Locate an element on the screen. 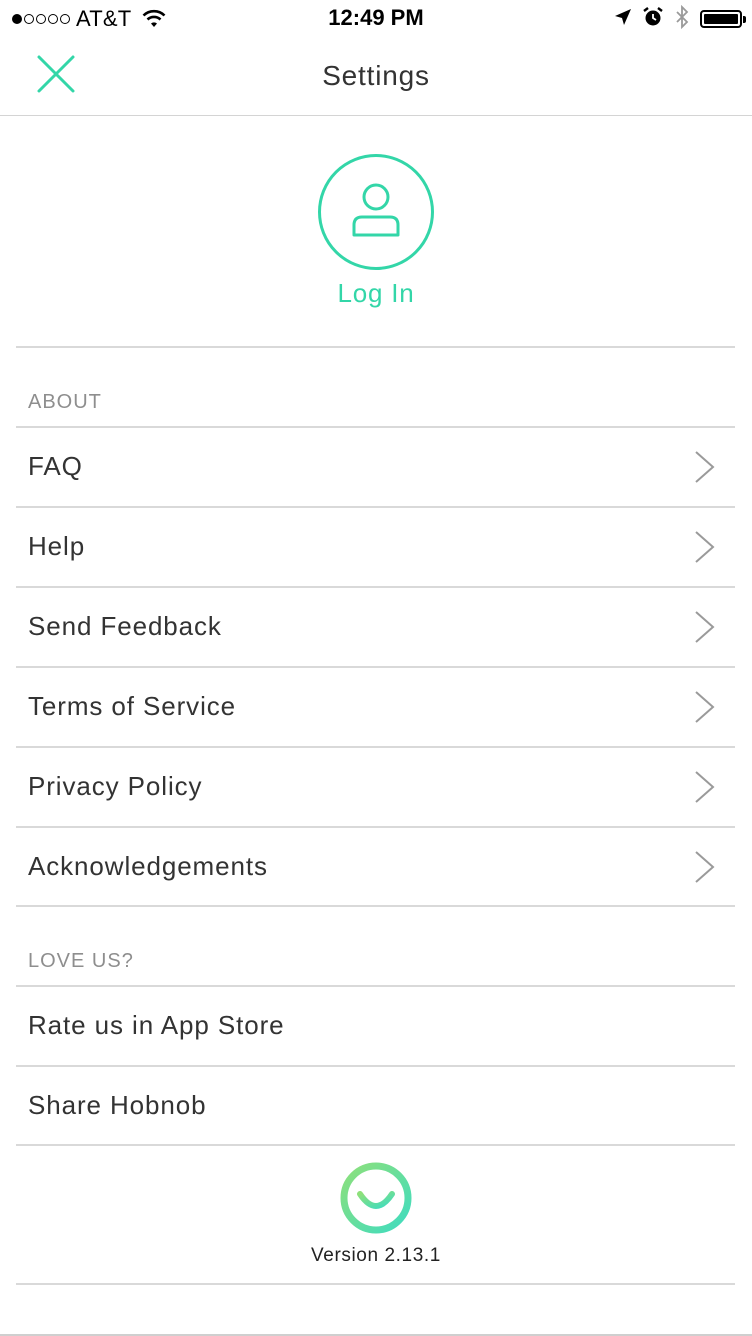  bluetooth-icon is located at coordinates (682, 19).